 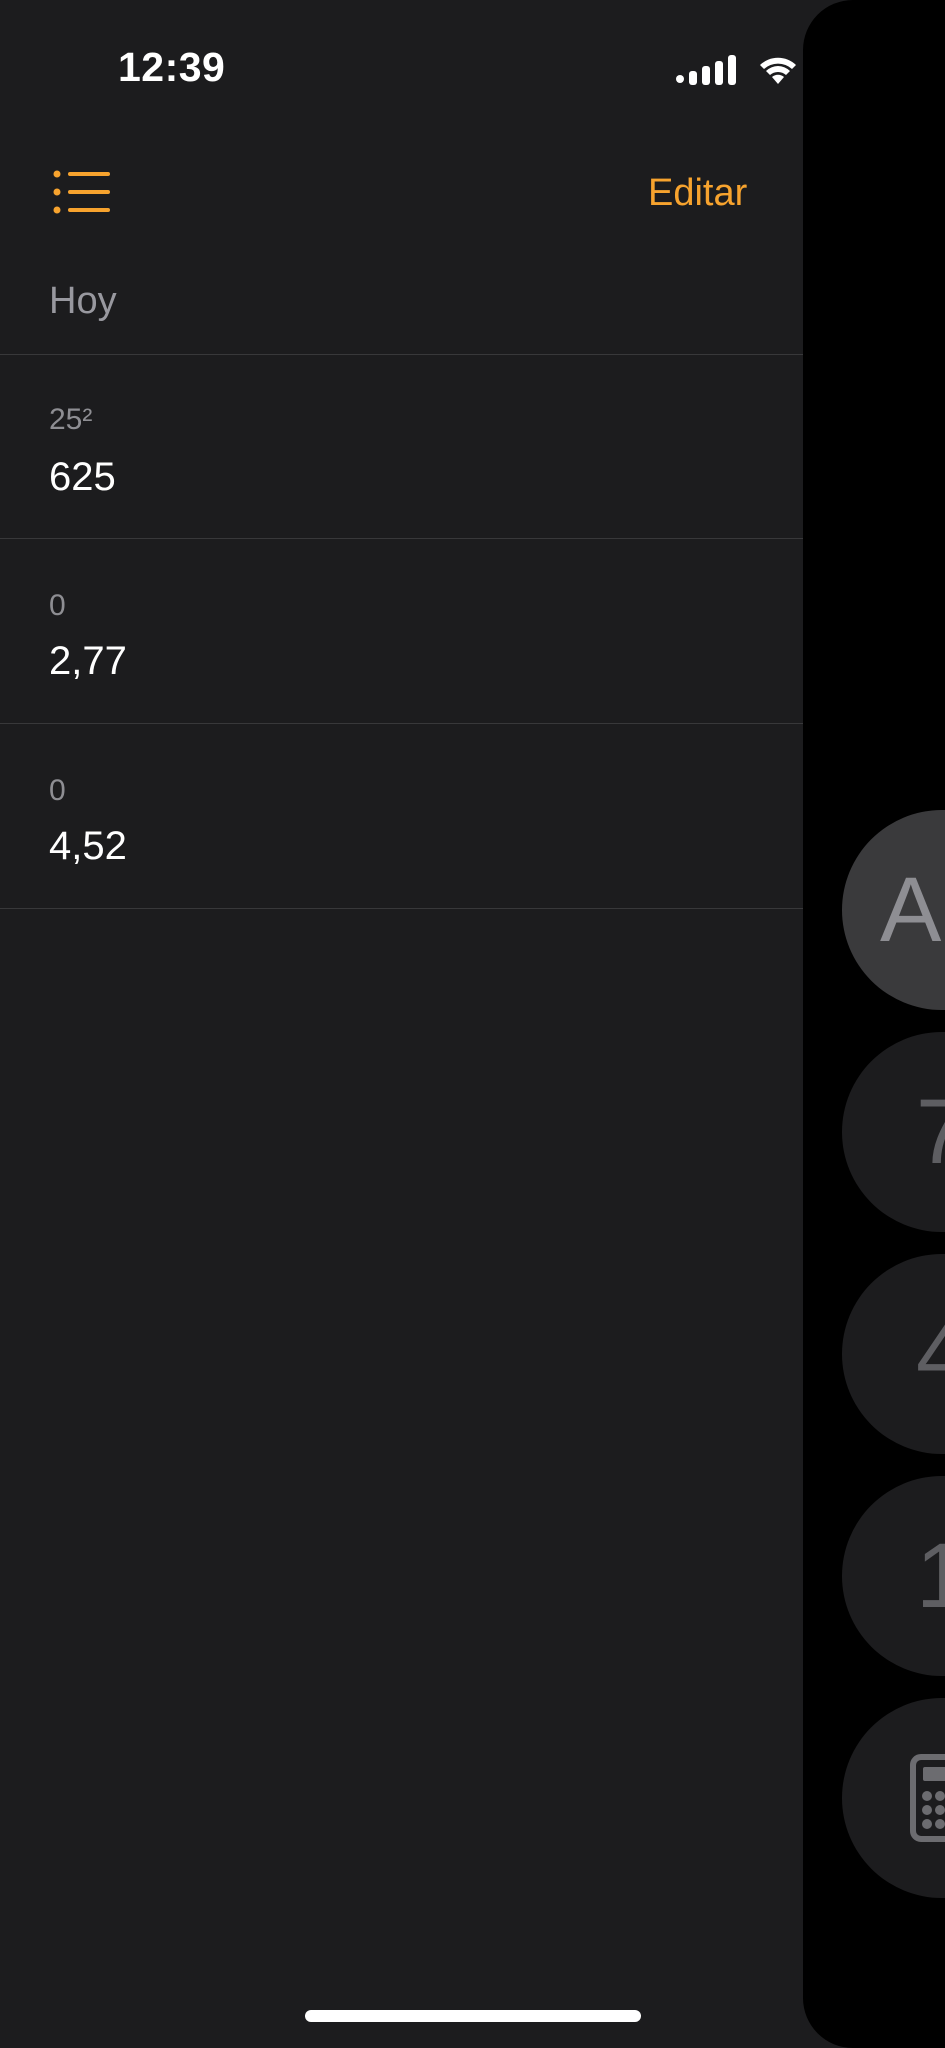 What do you see at coordinates (82, 192) in the screenshot?
I see `list-menu-icon` at bounding box center [82, 192].